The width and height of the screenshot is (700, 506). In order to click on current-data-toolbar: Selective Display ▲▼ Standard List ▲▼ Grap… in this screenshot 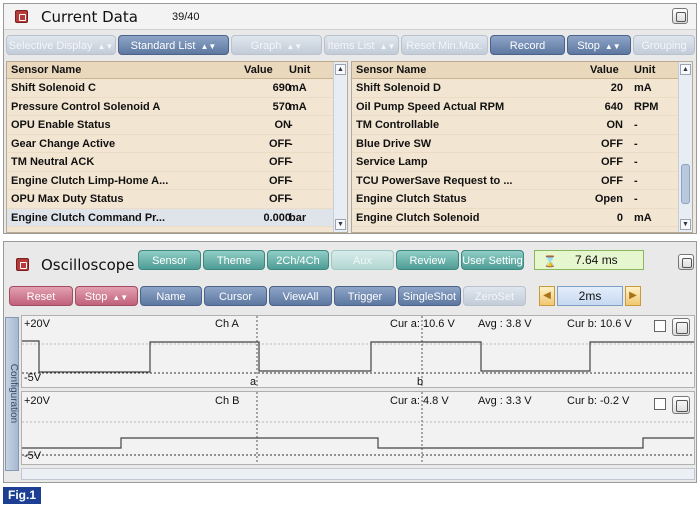, I will do `click(350, 45)`.